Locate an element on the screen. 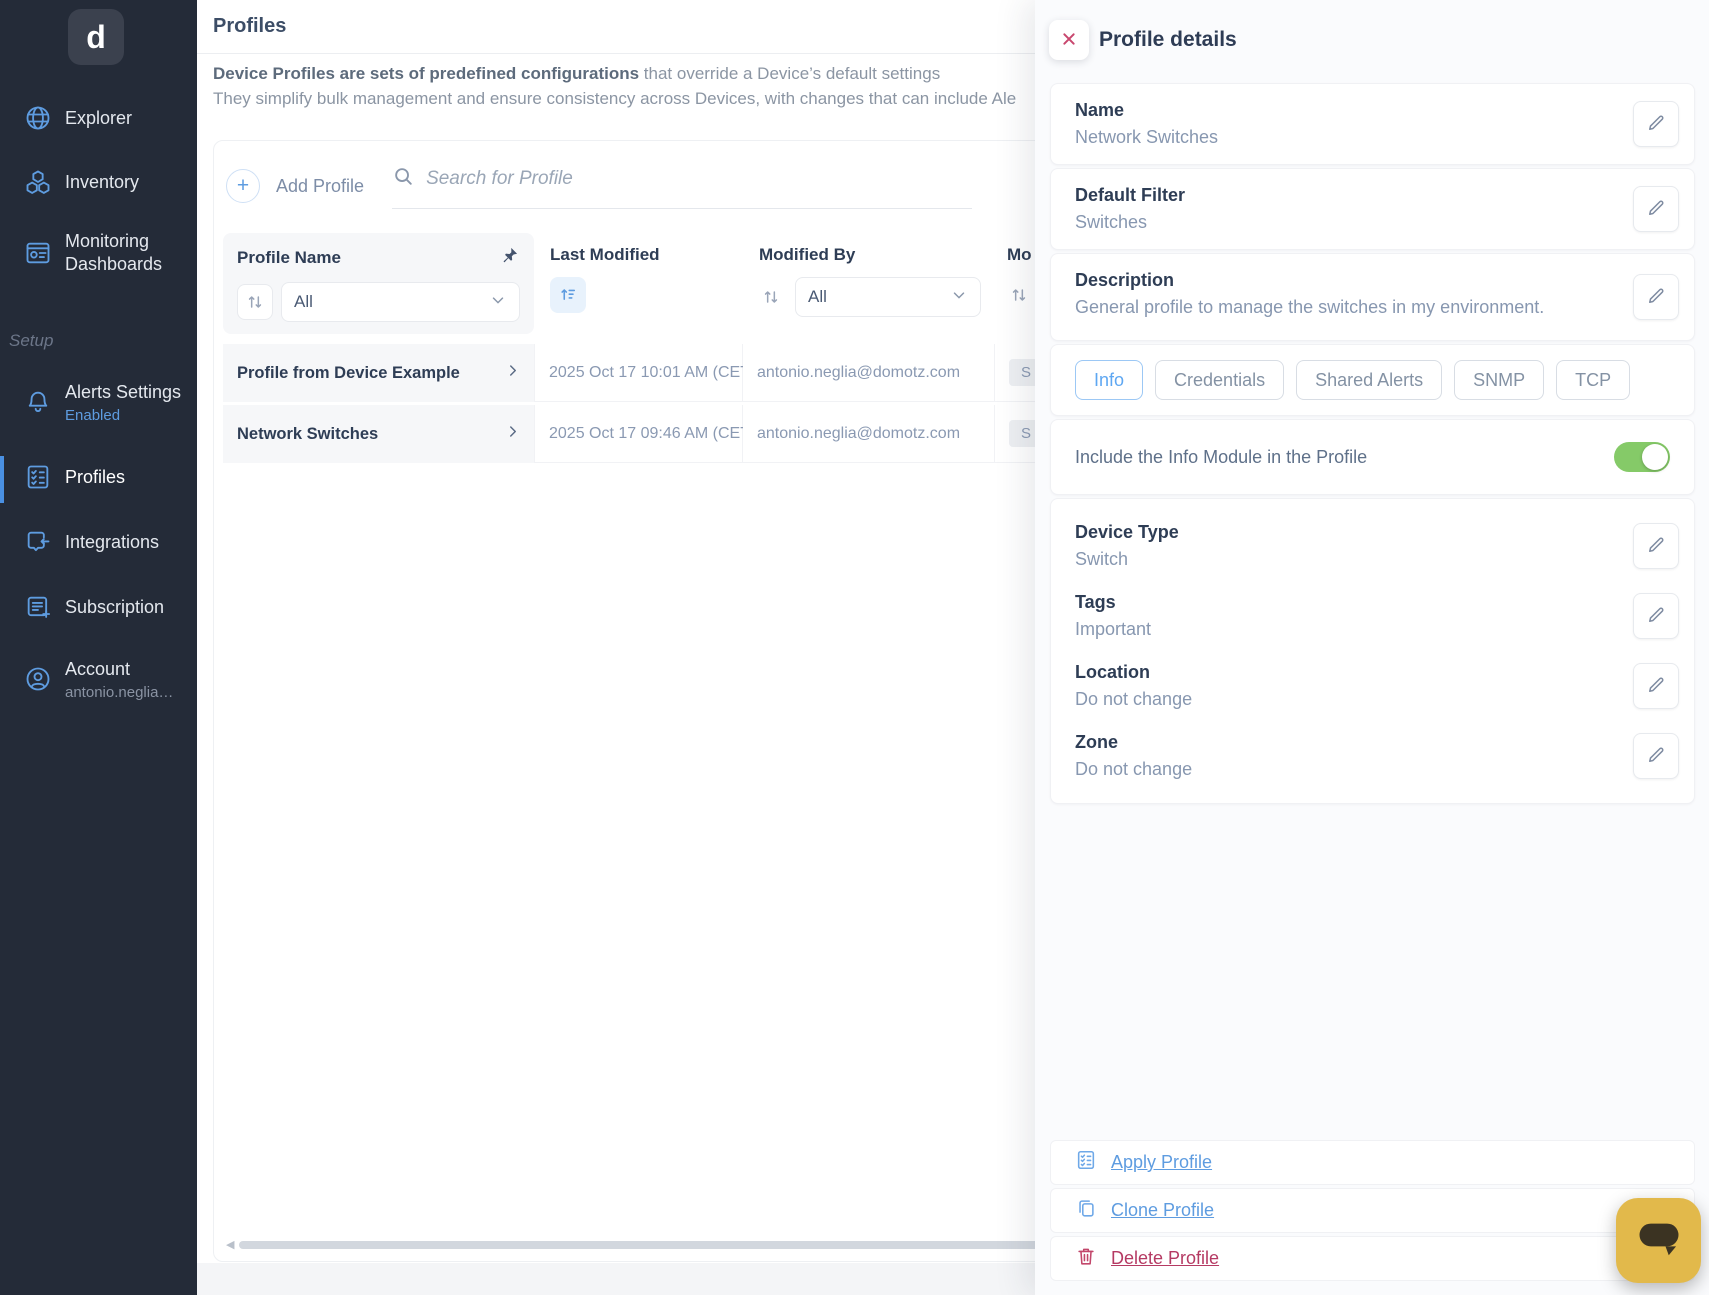 This screenshot has height=1295, width=1709. close-panel-button is located at coordinates (1069, 40).